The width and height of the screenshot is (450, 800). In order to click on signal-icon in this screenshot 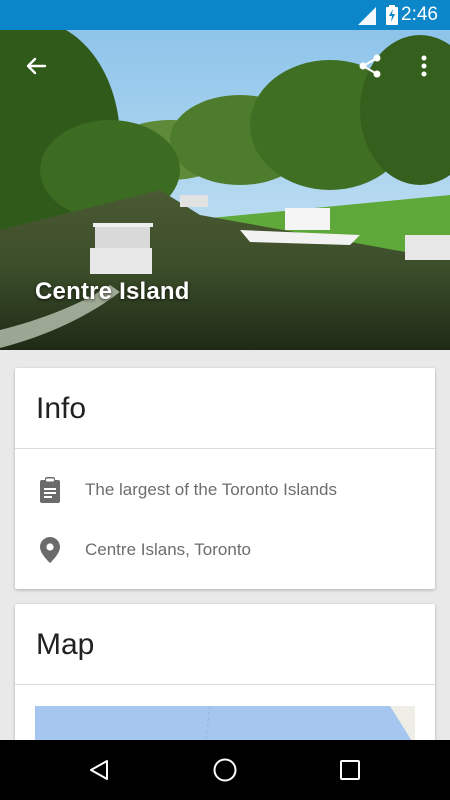, I will do `click(367, 18)`.